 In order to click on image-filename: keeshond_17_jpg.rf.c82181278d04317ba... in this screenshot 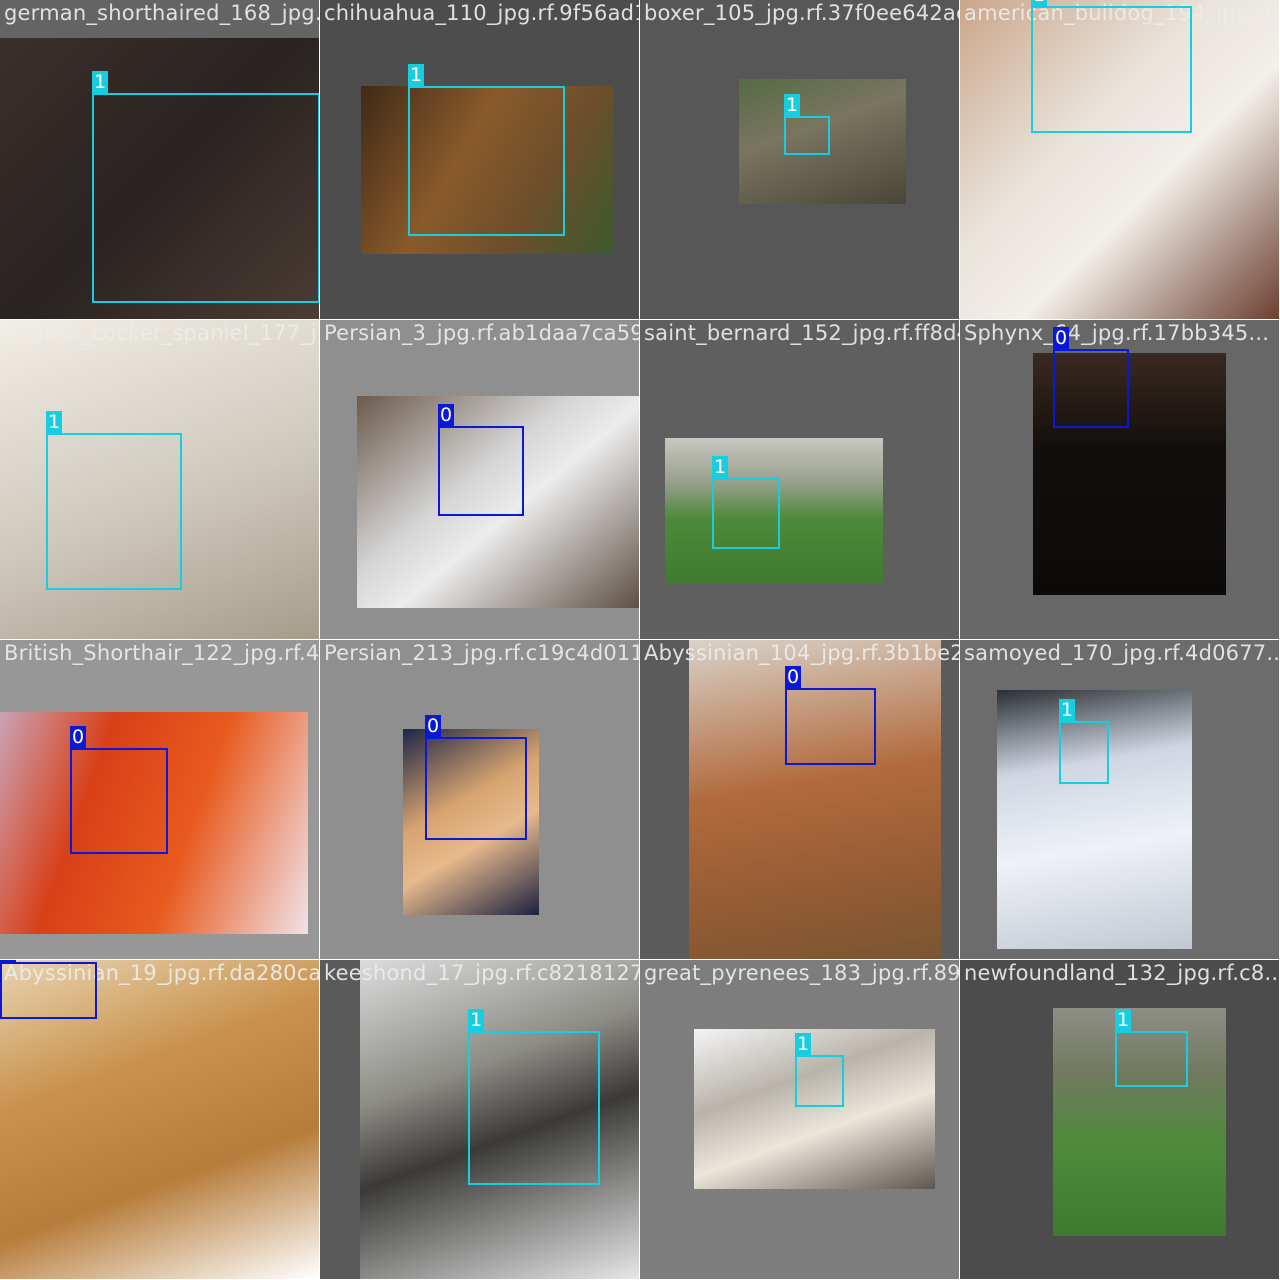, I will do `click(481, 973)`.